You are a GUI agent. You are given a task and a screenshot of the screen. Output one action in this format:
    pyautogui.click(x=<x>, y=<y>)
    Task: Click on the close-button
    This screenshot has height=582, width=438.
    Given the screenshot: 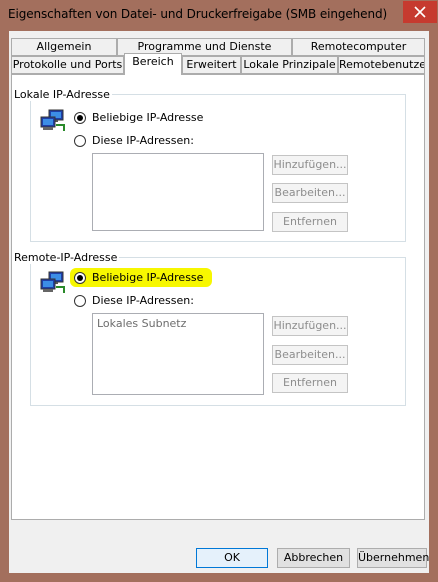 What is the action you would take?
    pyautogui.click(x=420, y=12)
    